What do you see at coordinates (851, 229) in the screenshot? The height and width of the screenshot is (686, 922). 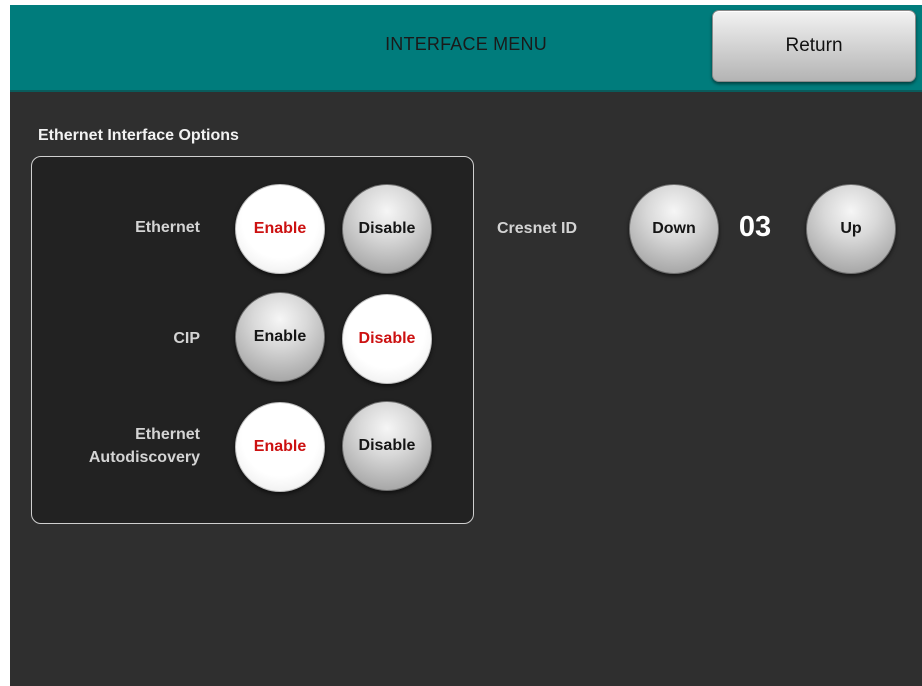 I see `cresnet-up-button: Up` at bounding box center [851, 229].